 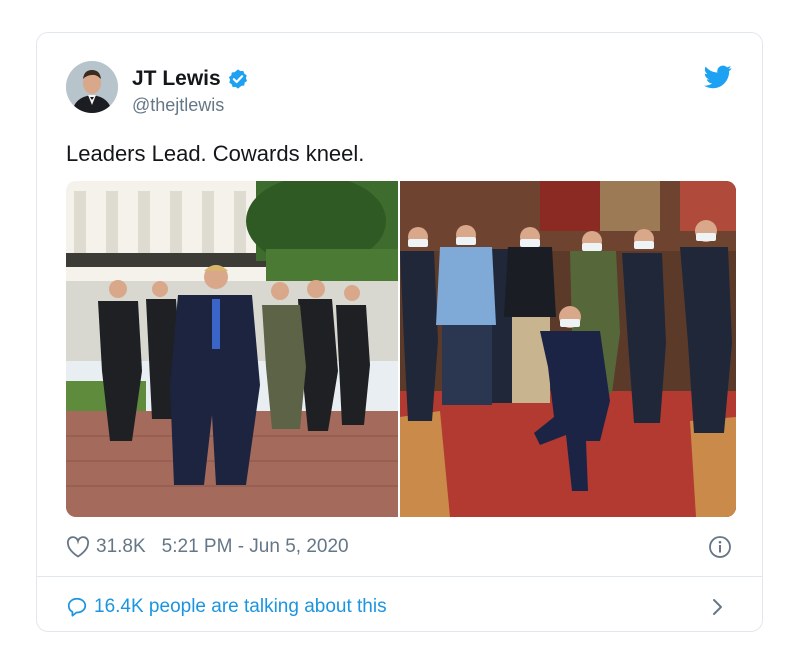 What do you see at coordinates (399, 91) in the screenshot?
I see `tweet-header: JT Lewis @thejtlewis` at bounding box center [399, 91].